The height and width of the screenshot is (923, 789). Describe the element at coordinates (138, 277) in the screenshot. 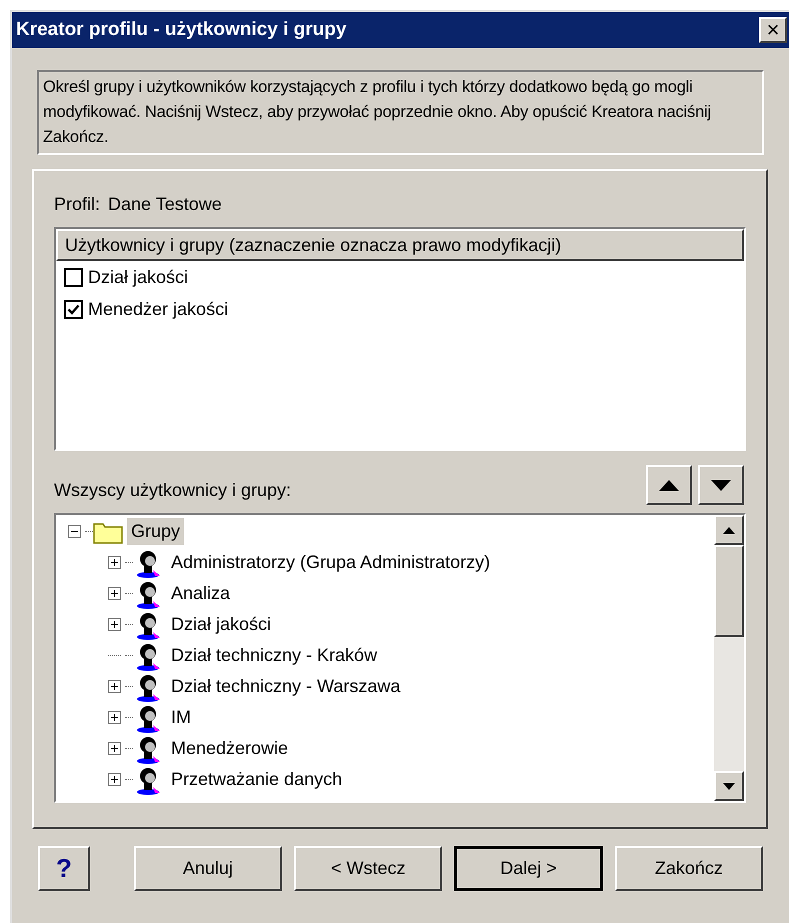

I see `list-item: Dział jakości` at that location.